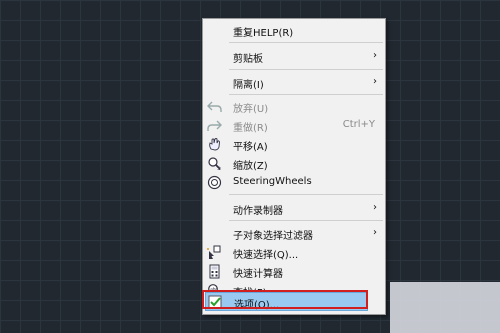  I want to click on menu-item-repeat-help: 重复HELP(R), so click(294, 30).